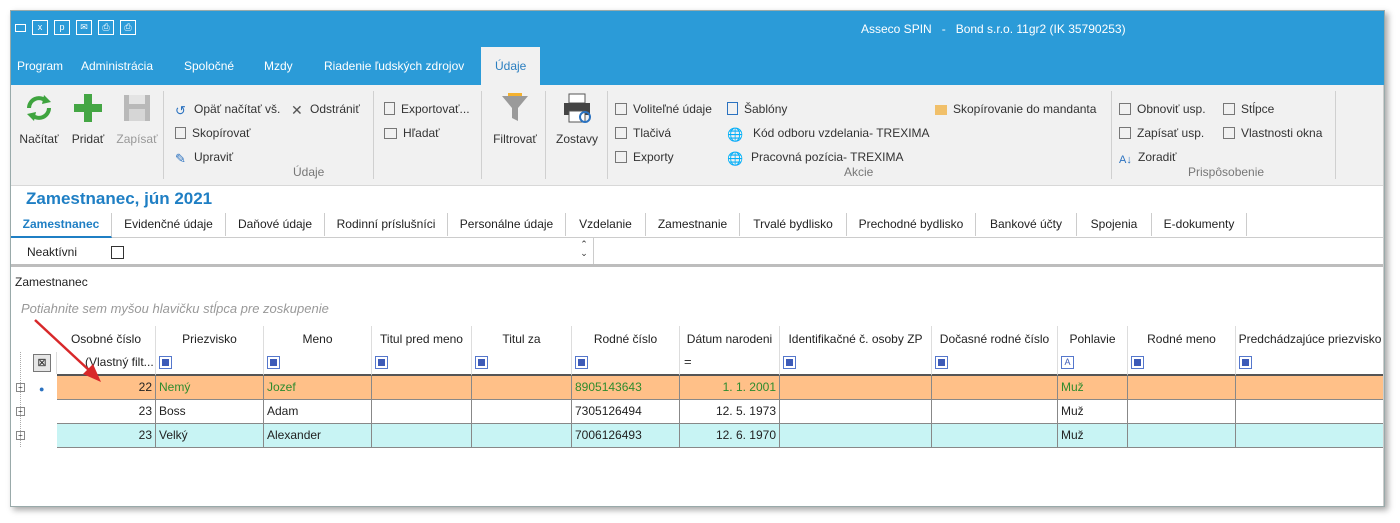  I want to click on excel-icon: x, so click(40, 27).